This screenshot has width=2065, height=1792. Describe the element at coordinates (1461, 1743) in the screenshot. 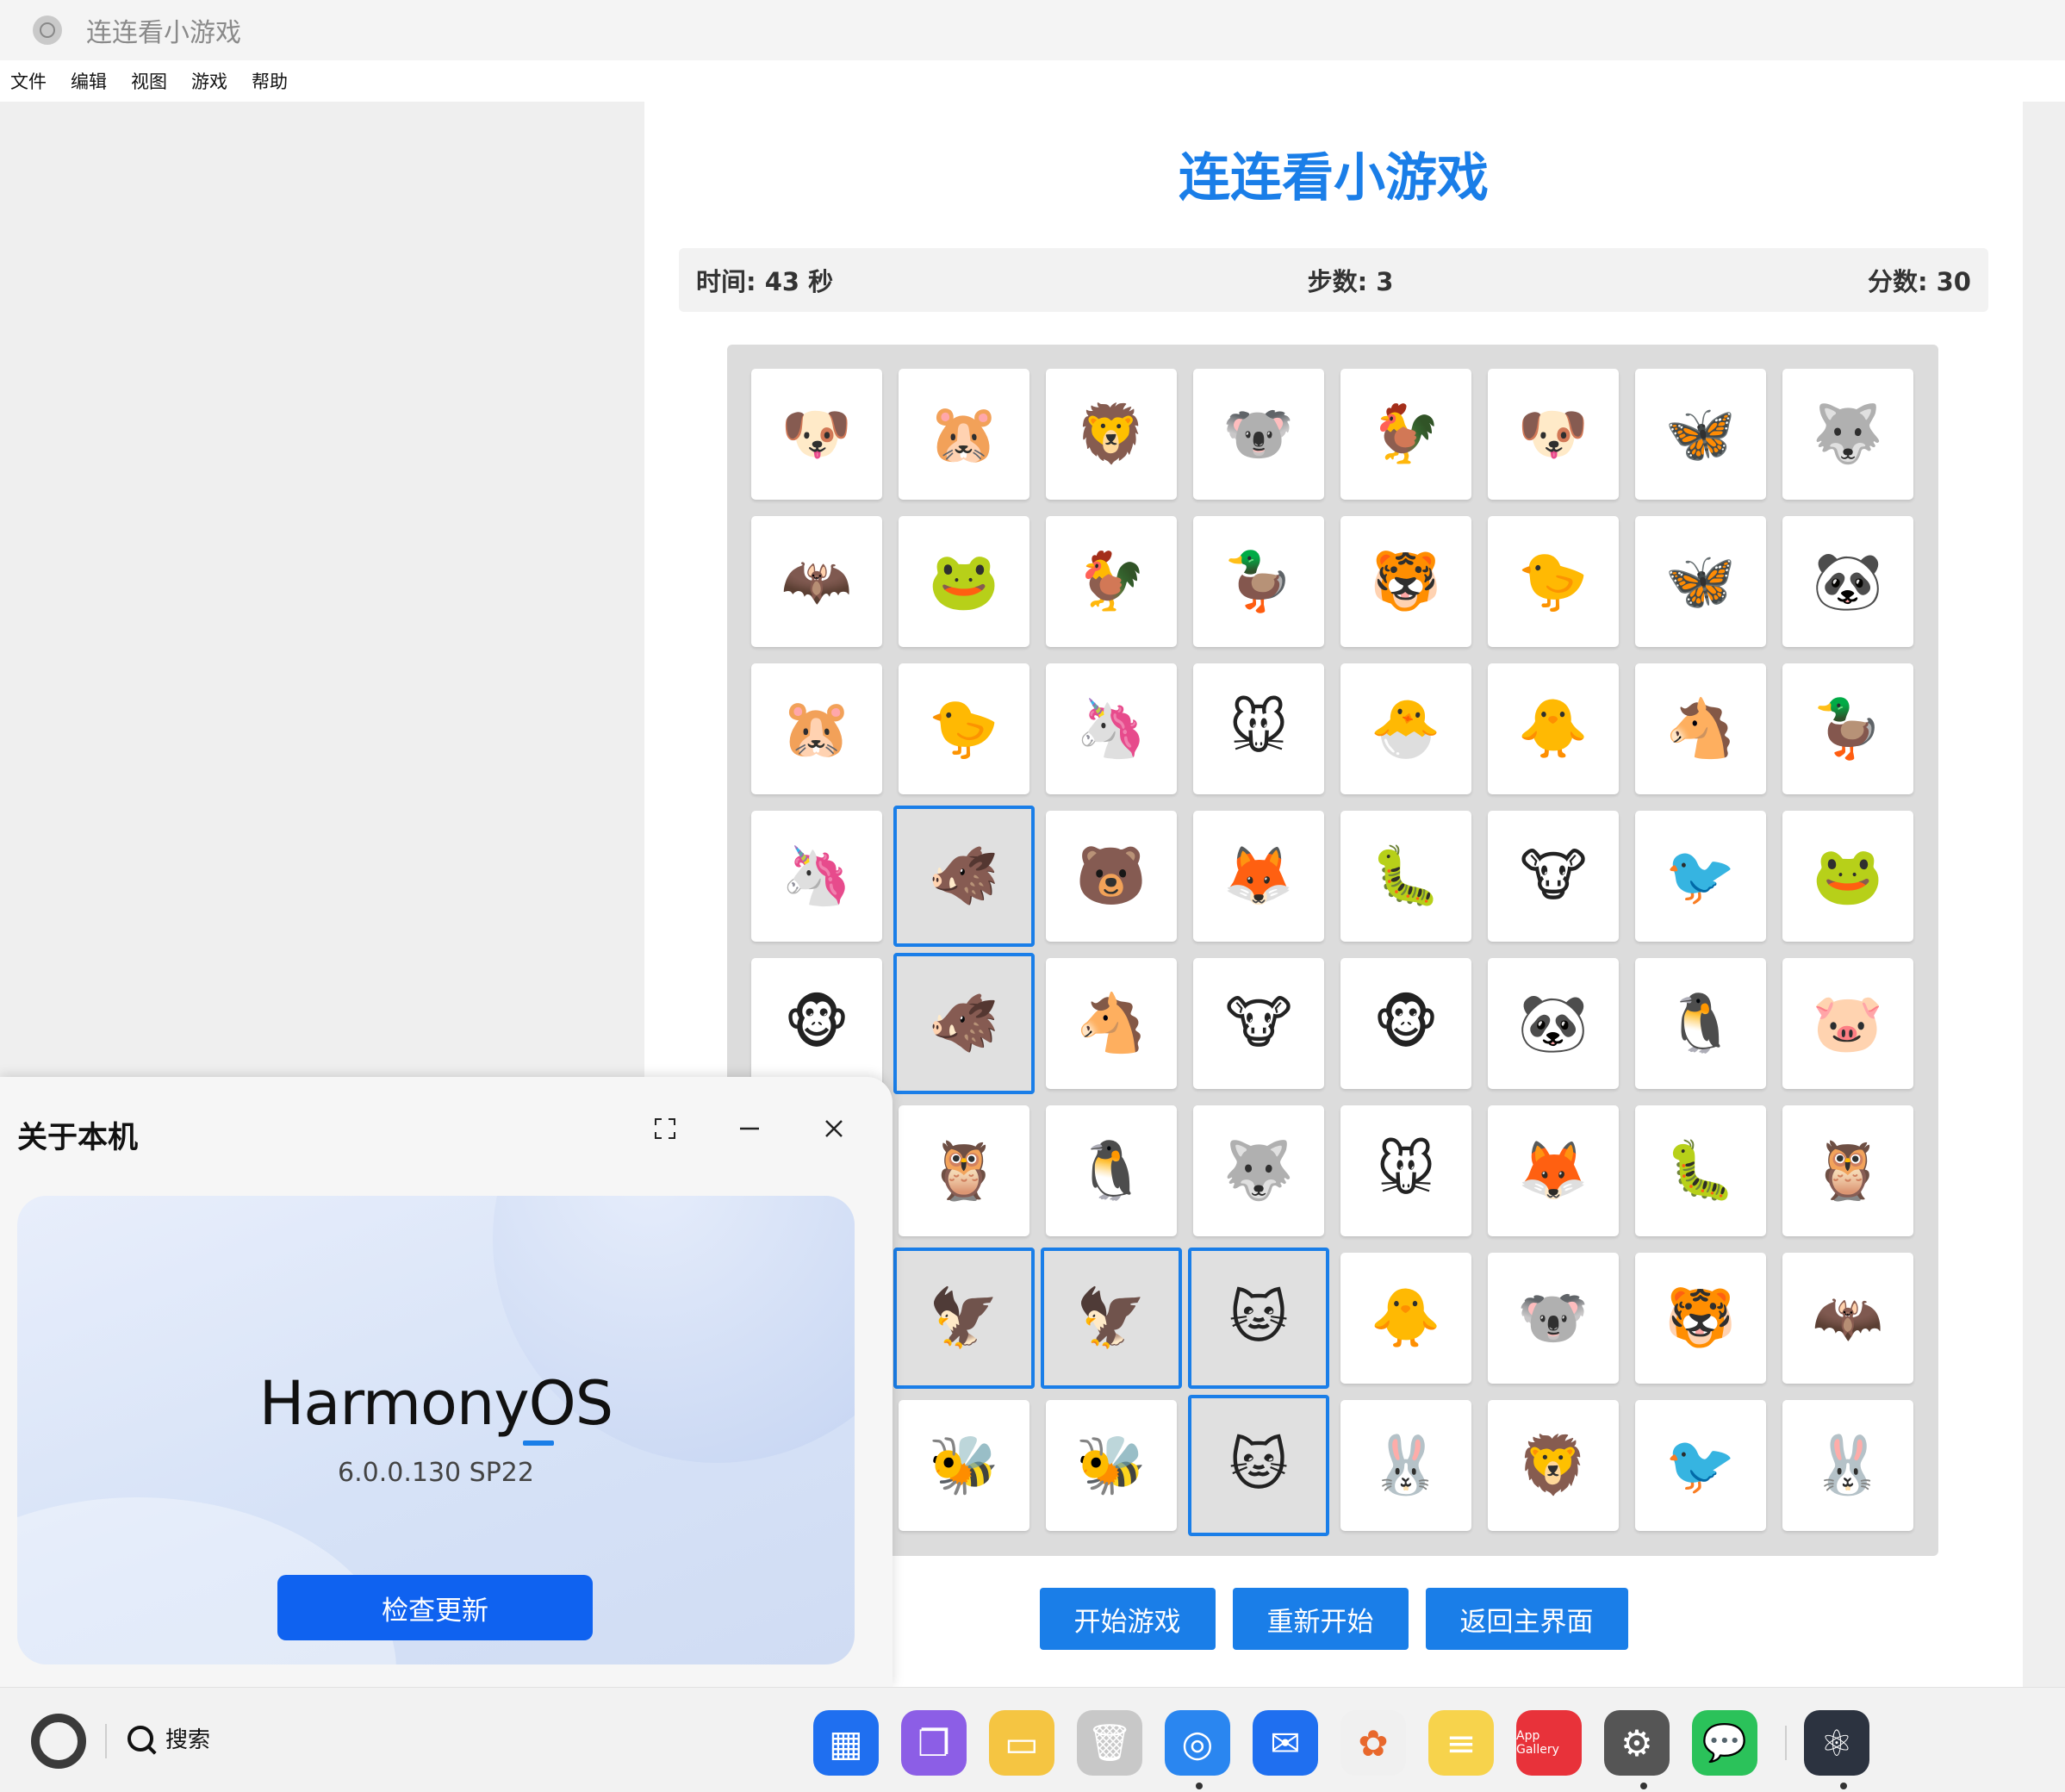

I see `notes-icon: ≡` at that location.